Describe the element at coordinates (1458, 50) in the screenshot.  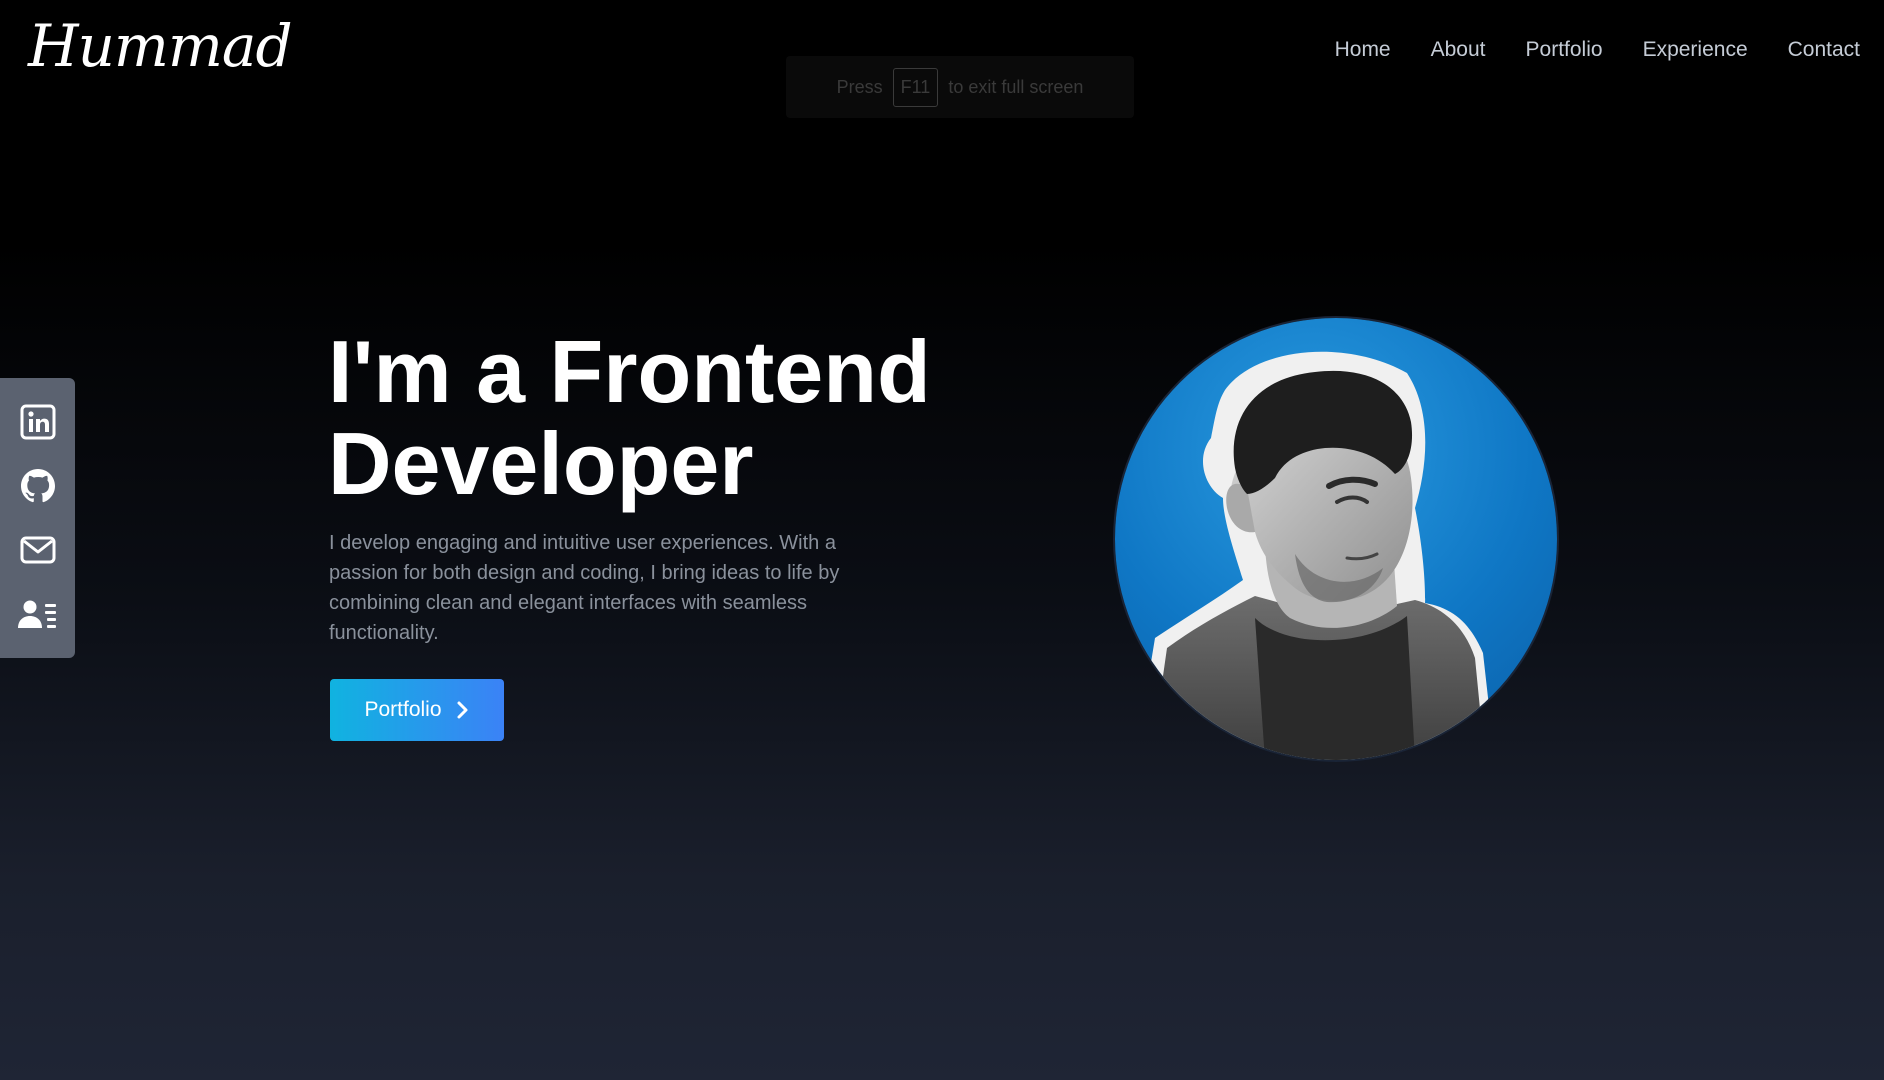
I see `nav-about: About` at that location.